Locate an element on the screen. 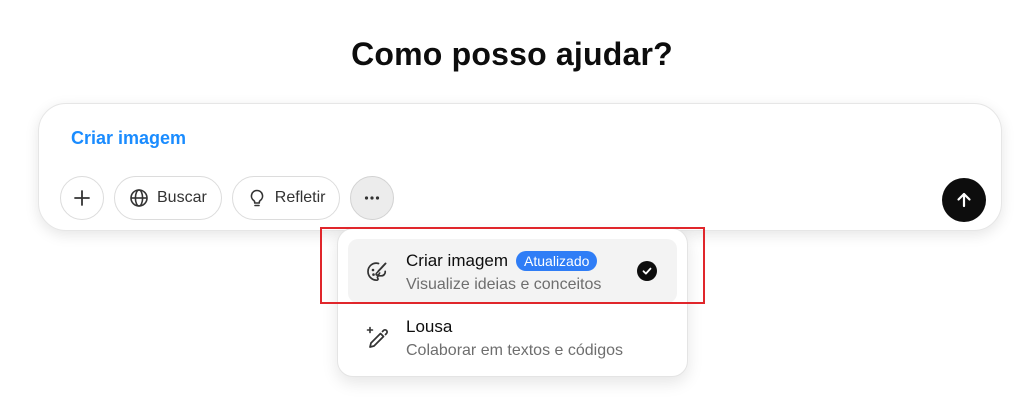  reason-button: Refletir is located at coordinates (286, 198).